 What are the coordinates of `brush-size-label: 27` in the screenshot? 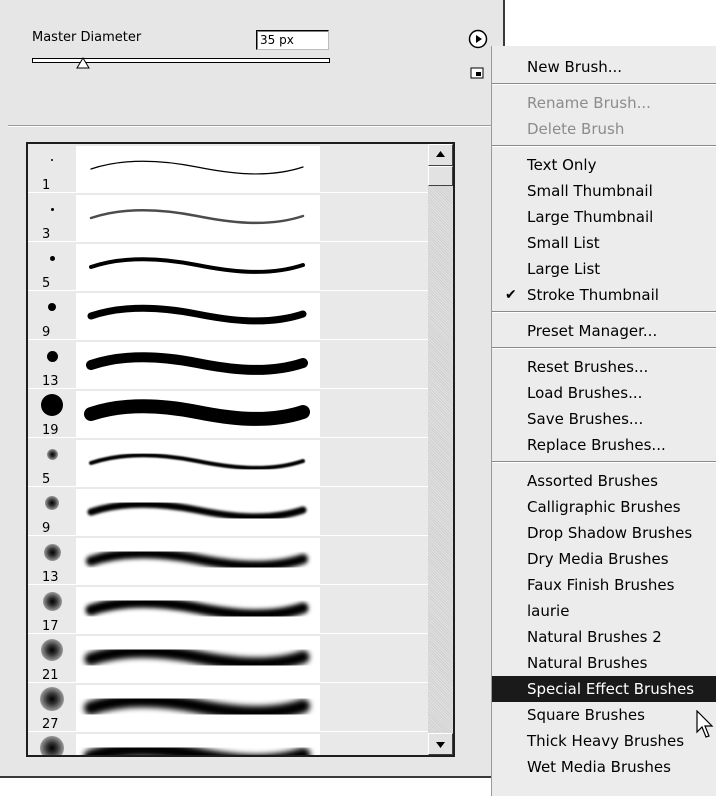 It's located at (50, 724).